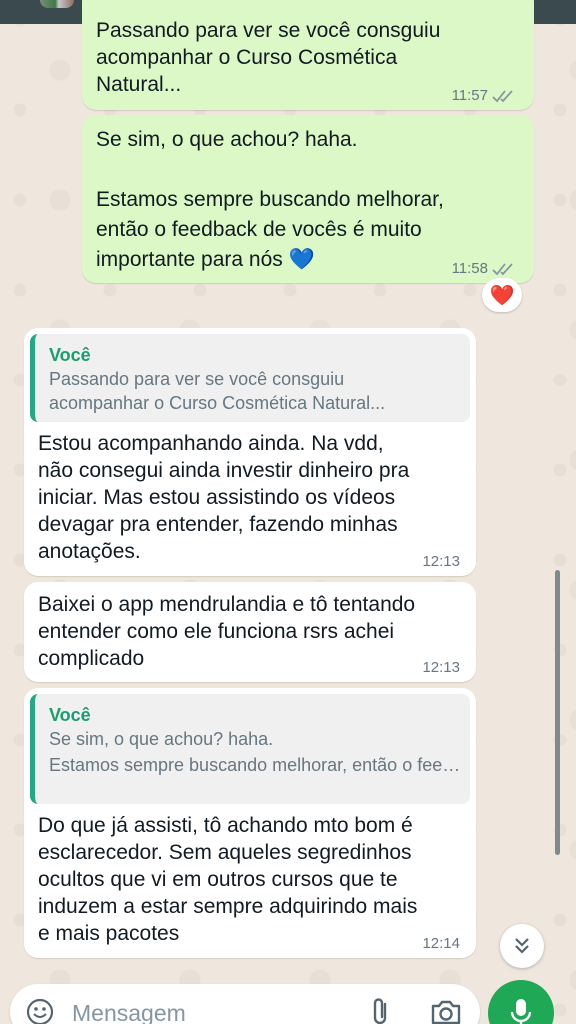  I want to click on message-meta: 11:57, so click(485, 95).